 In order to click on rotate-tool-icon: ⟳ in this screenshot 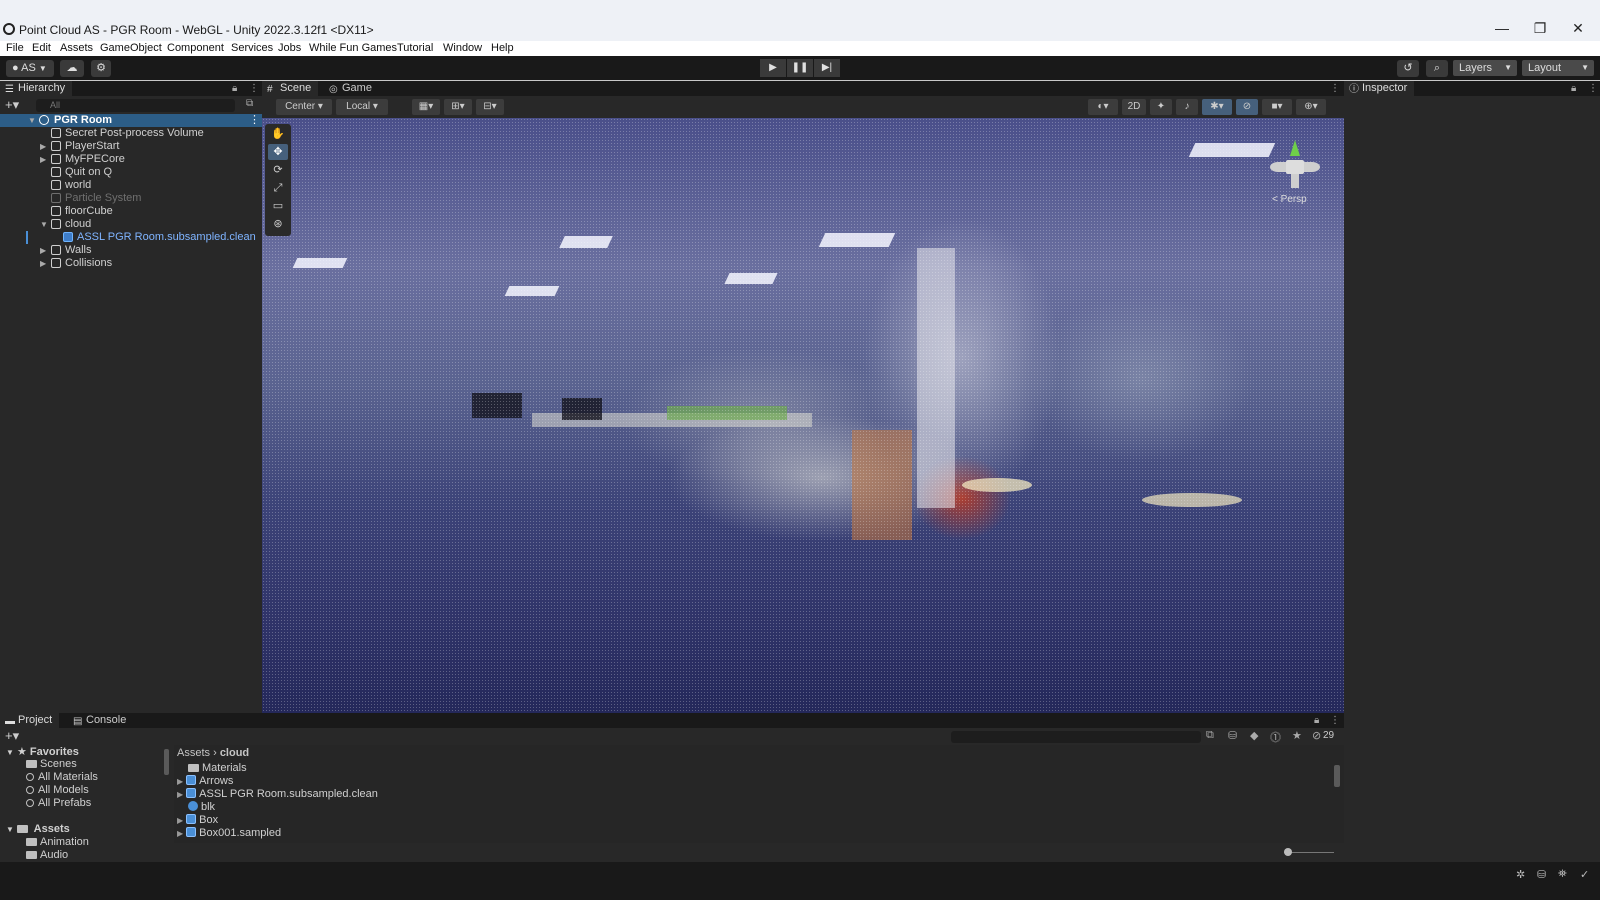, I will do `click(278, 170)`.